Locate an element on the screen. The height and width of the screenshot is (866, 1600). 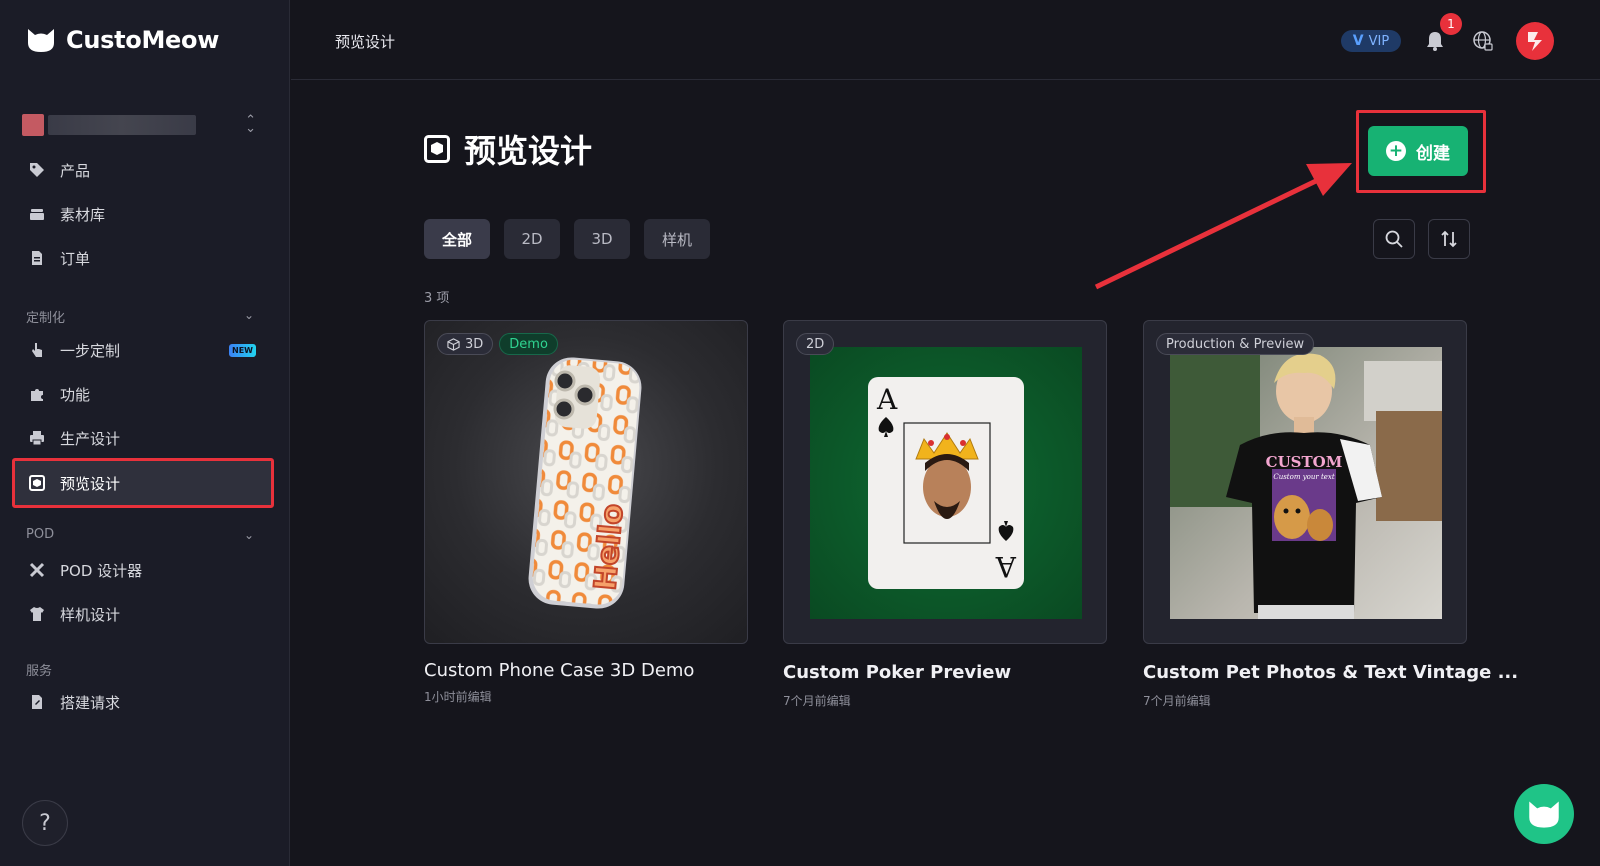
tag-2d: 2D is located at coordinates (815, 344).